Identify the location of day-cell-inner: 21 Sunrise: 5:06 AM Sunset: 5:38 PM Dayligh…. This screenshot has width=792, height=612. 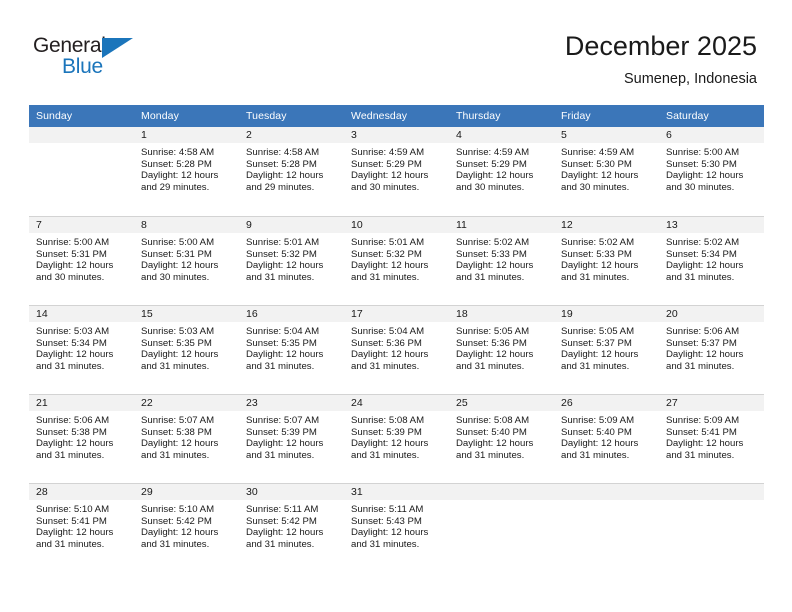
(81, 438).